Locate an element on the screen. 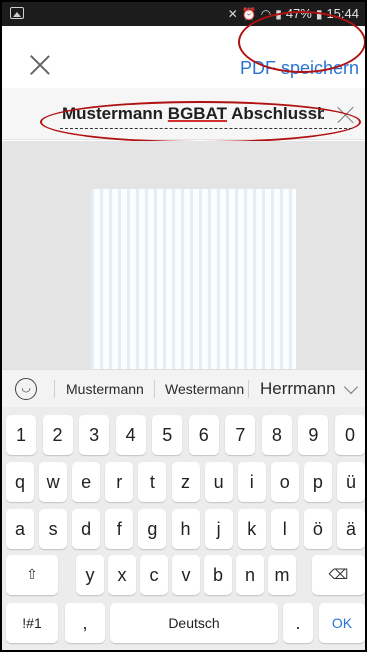  key-0: 0 is located at coordinates (350, 435).